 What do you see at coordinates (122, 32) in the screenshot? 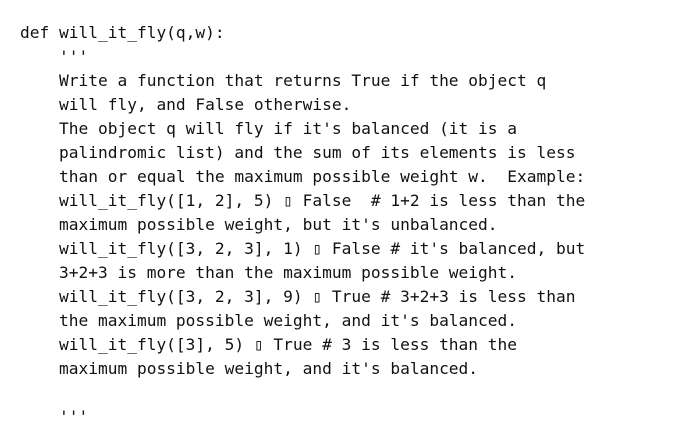
I see `code-line: def will_it_fly(q,w):` at bounding box center [122, 32].